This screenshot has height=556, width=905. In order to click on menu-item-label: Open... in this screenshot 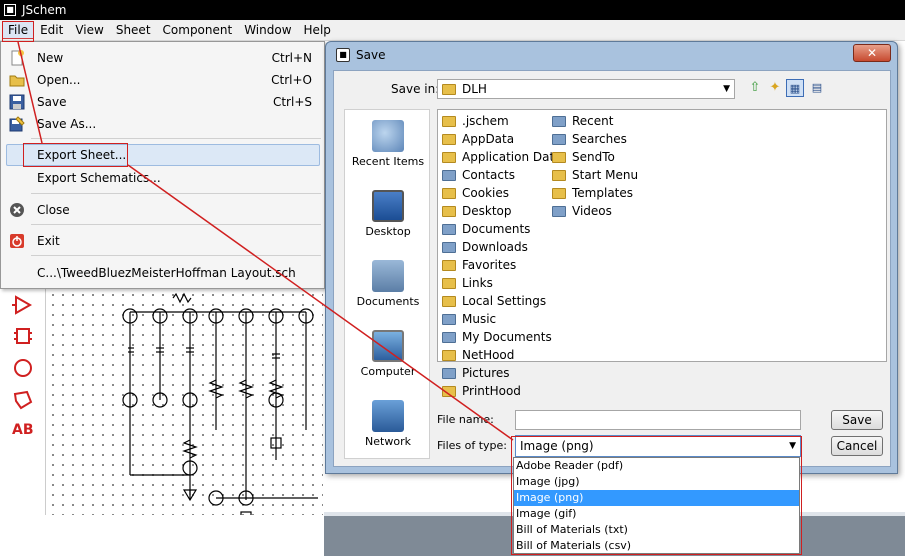, I will do `click(59, 80)`.